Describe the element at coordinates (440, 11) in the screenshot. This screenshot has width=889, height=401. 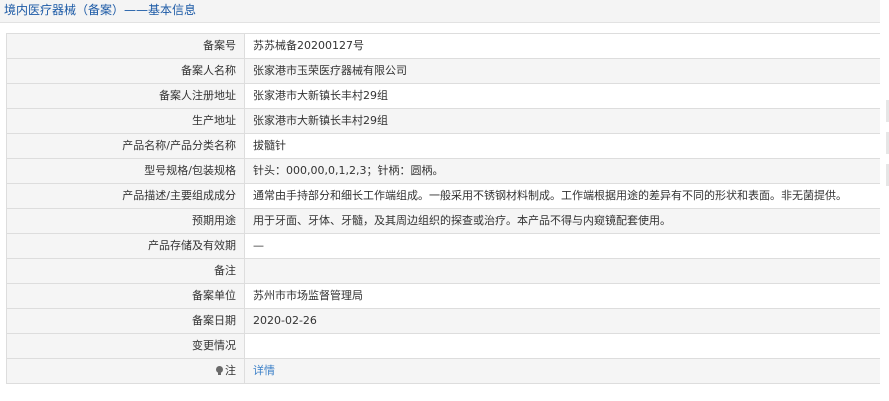
I see `title-bar: 境内医疗器械（备案）——基本信息` at that location.